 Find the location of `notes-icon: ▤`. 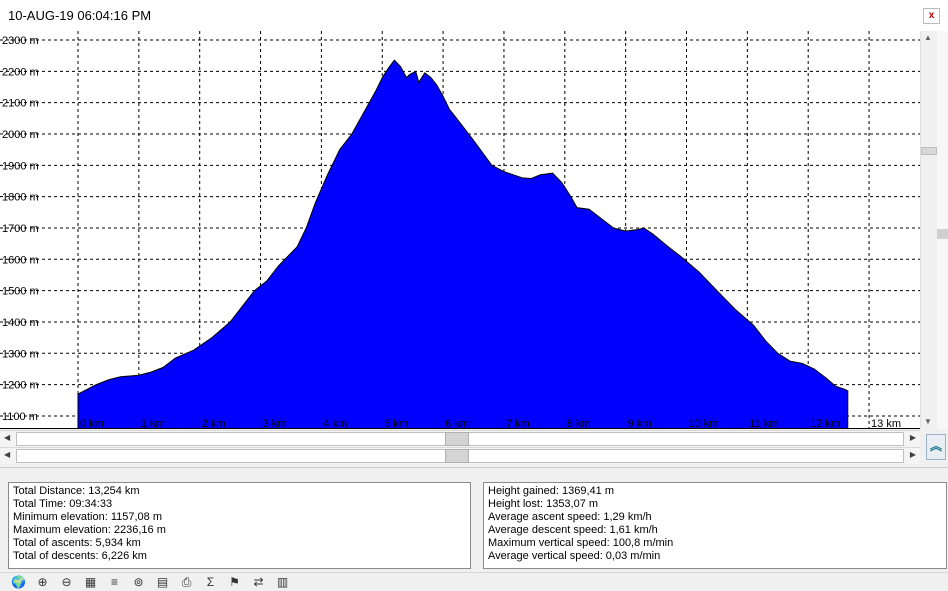

notes-icon: ▤ is located at coordinates (162, 582).